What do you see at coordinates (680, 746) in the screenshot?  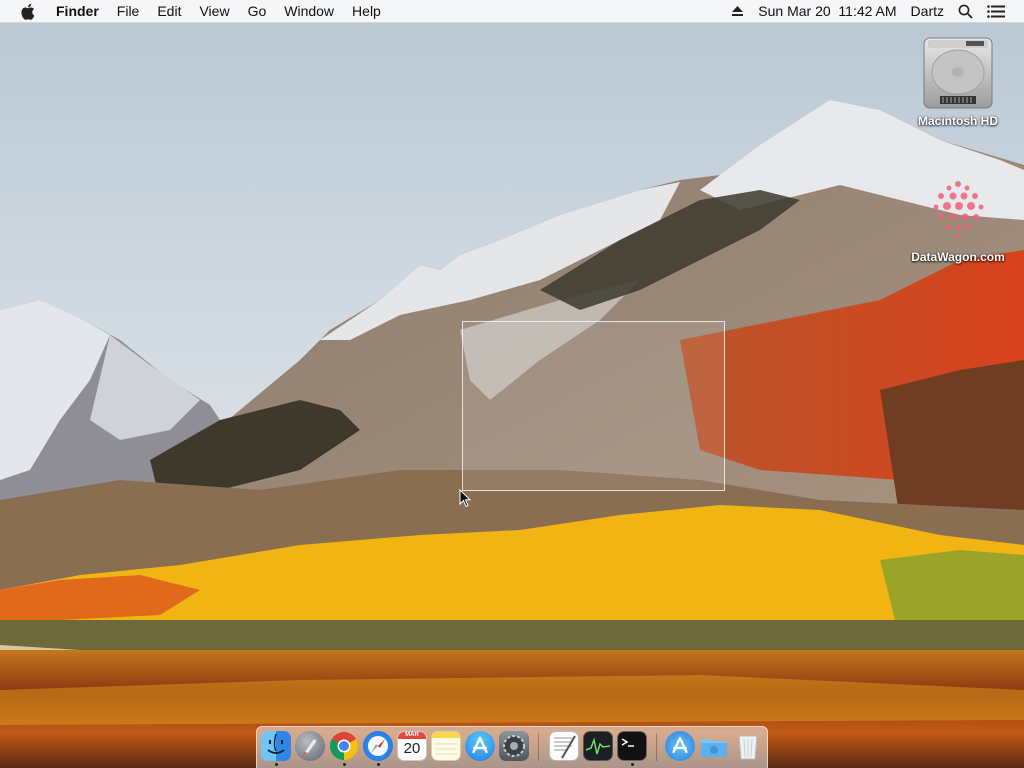 I see `dock-applications-folder-icon` at bounding box center [680, 746].